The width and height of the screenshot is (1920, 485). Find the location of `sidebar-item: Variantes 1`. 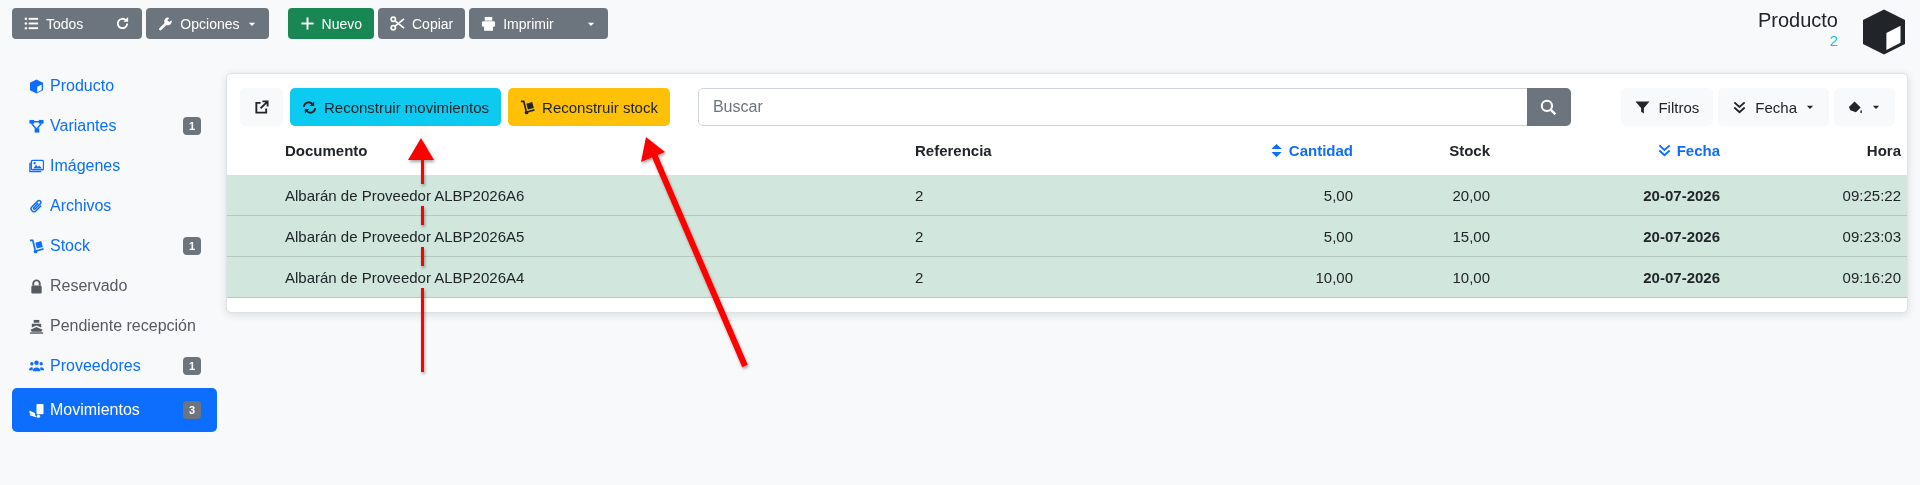

sidebar-item: Variantes 1 is located at coordinates (114, 126).